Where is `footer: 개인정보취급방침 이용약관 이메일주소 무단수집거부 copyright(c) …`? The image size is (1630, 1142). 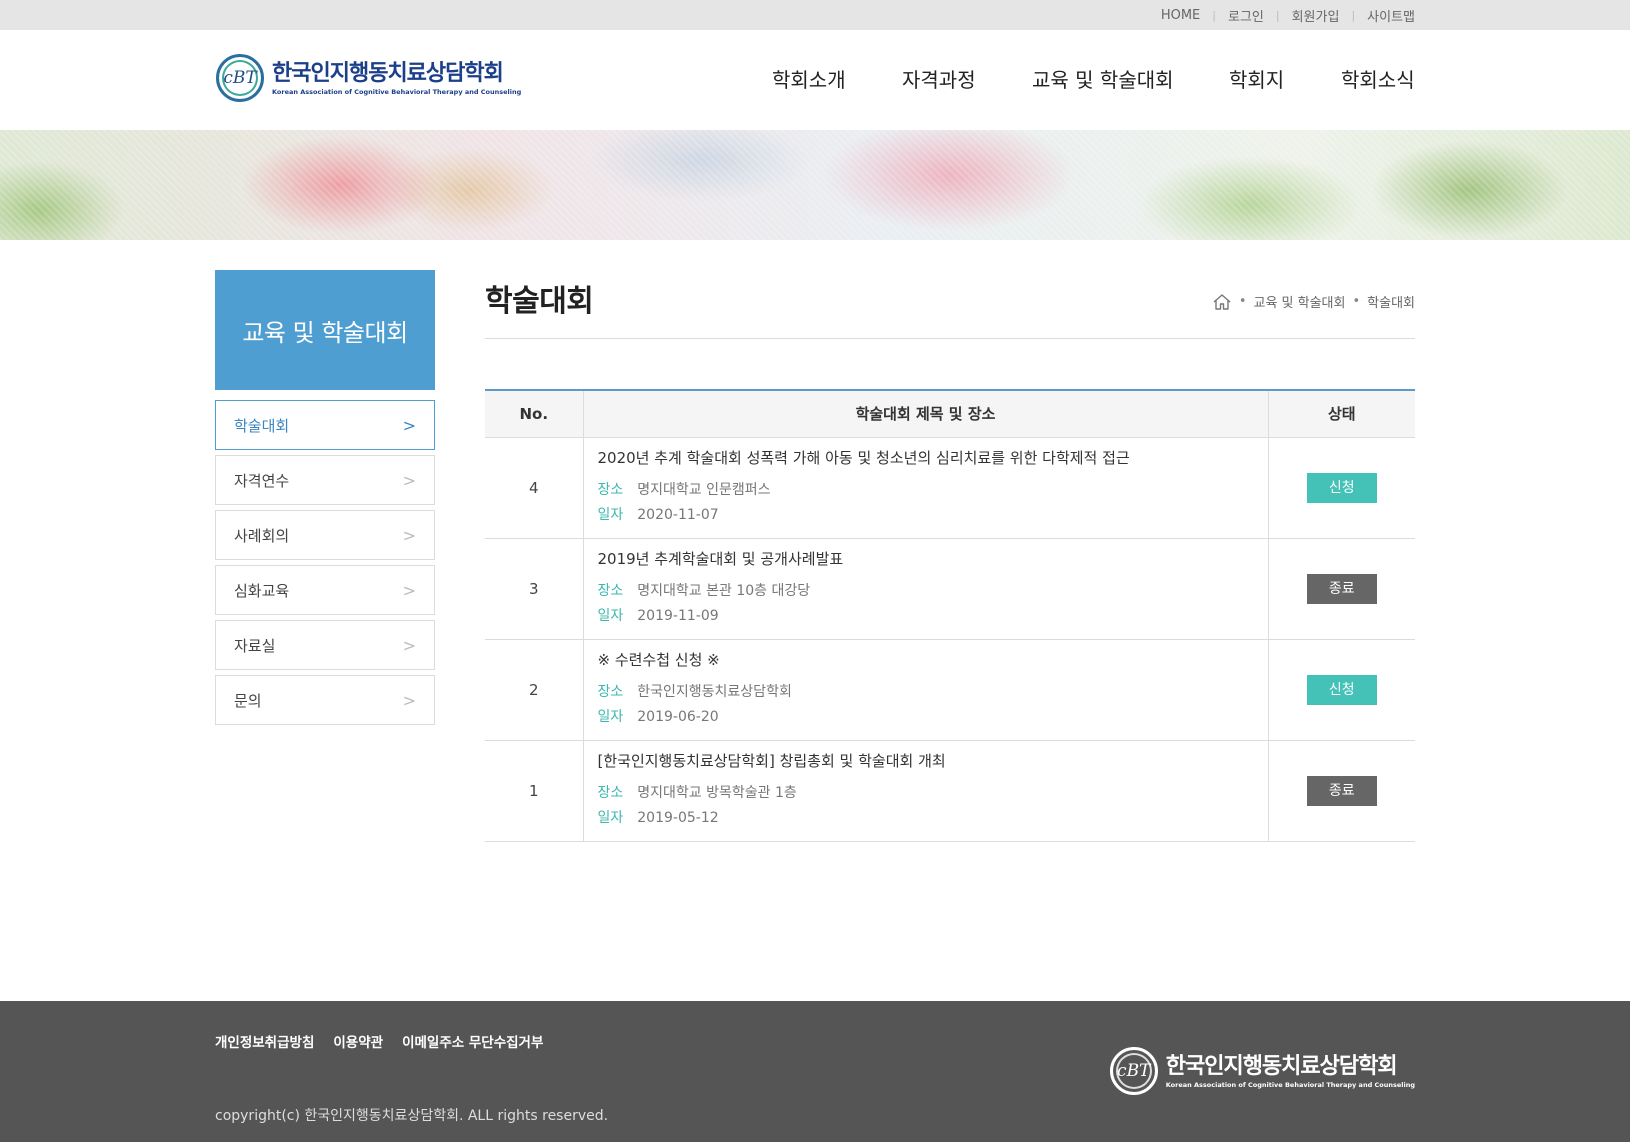
footer: 개인정보취급방침 이용약관 이메일주소 무단수집거부 copyright(c) … is located at coordinates (815, 1071).